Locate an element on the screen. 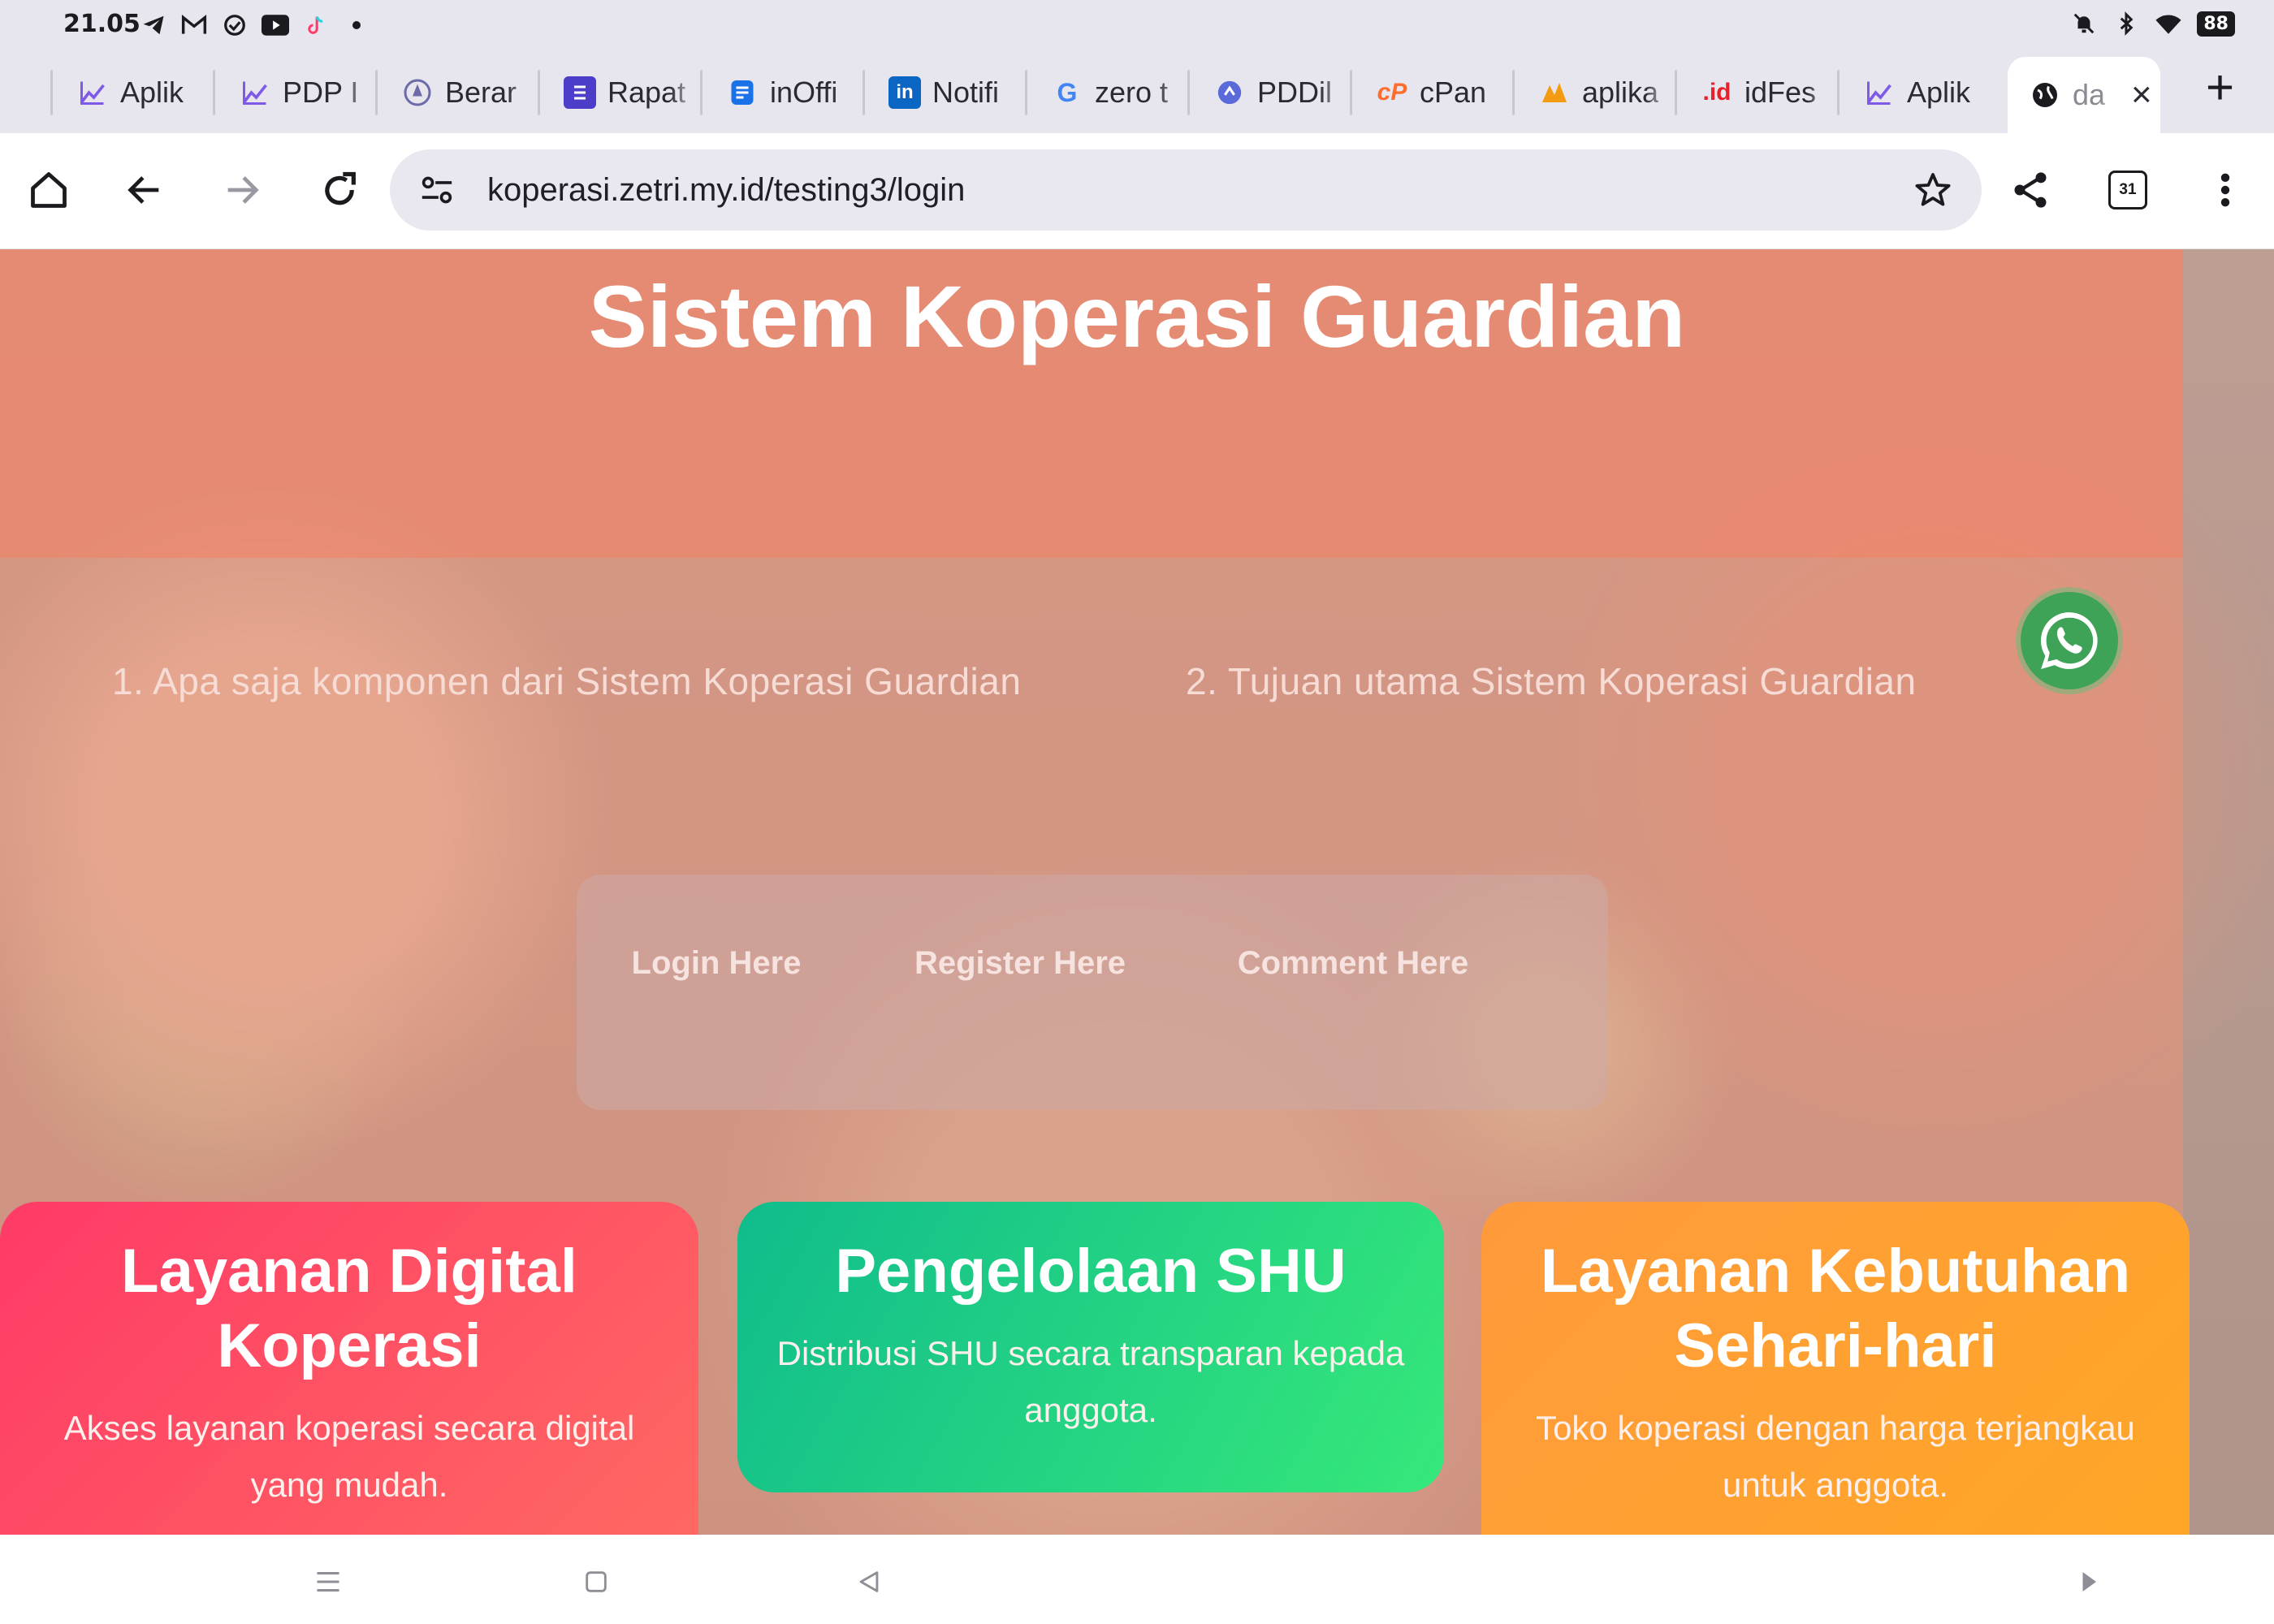 The height and width of the screenshot is (1624, 2274). linkedin-favicon-icon: in is located at coordinates (905, 93).